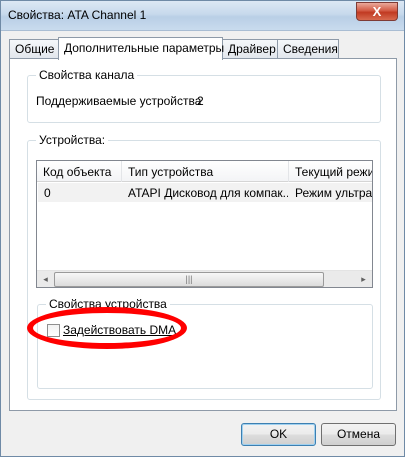 This screenshot has height=457, width=405. What do you see at coordinates (107, 328) in the screenshot?
I see `highlight-marker` at bounding box center [107, 328].